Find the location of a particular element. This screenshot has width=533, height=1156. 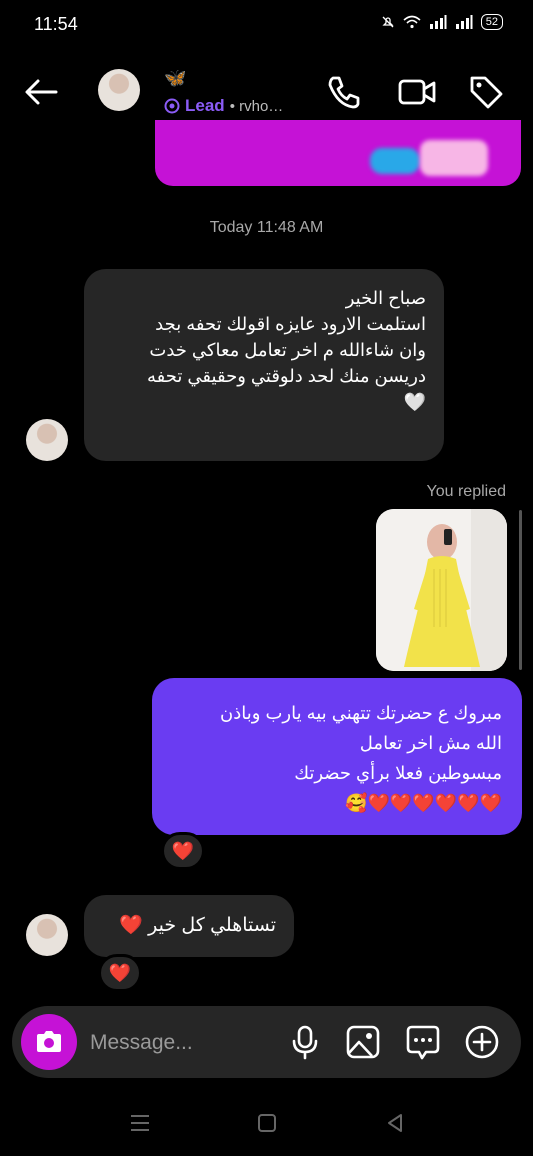

sender-avatar is located at coordinates (47, 440).